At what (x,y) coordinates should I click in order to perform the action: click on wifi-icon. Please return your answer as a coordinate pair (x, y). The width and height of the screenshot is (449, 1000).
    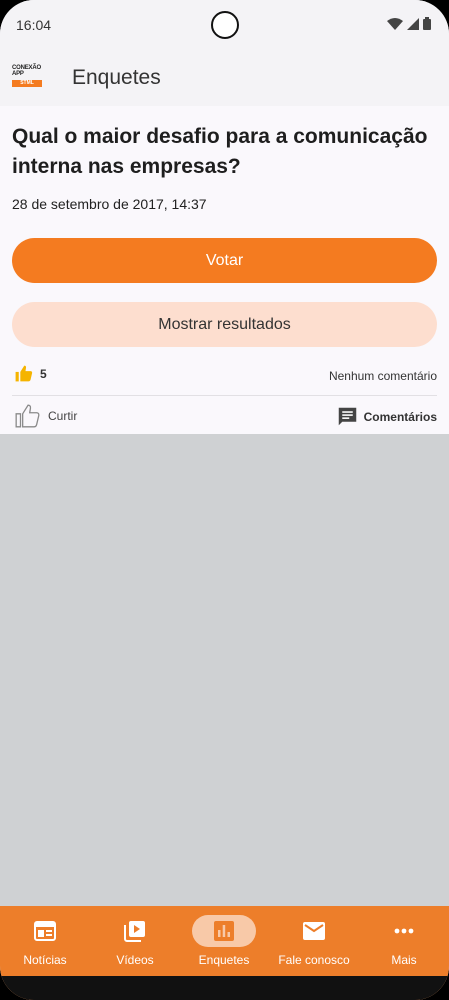
    Looking at the image, I should click on (395, 23).